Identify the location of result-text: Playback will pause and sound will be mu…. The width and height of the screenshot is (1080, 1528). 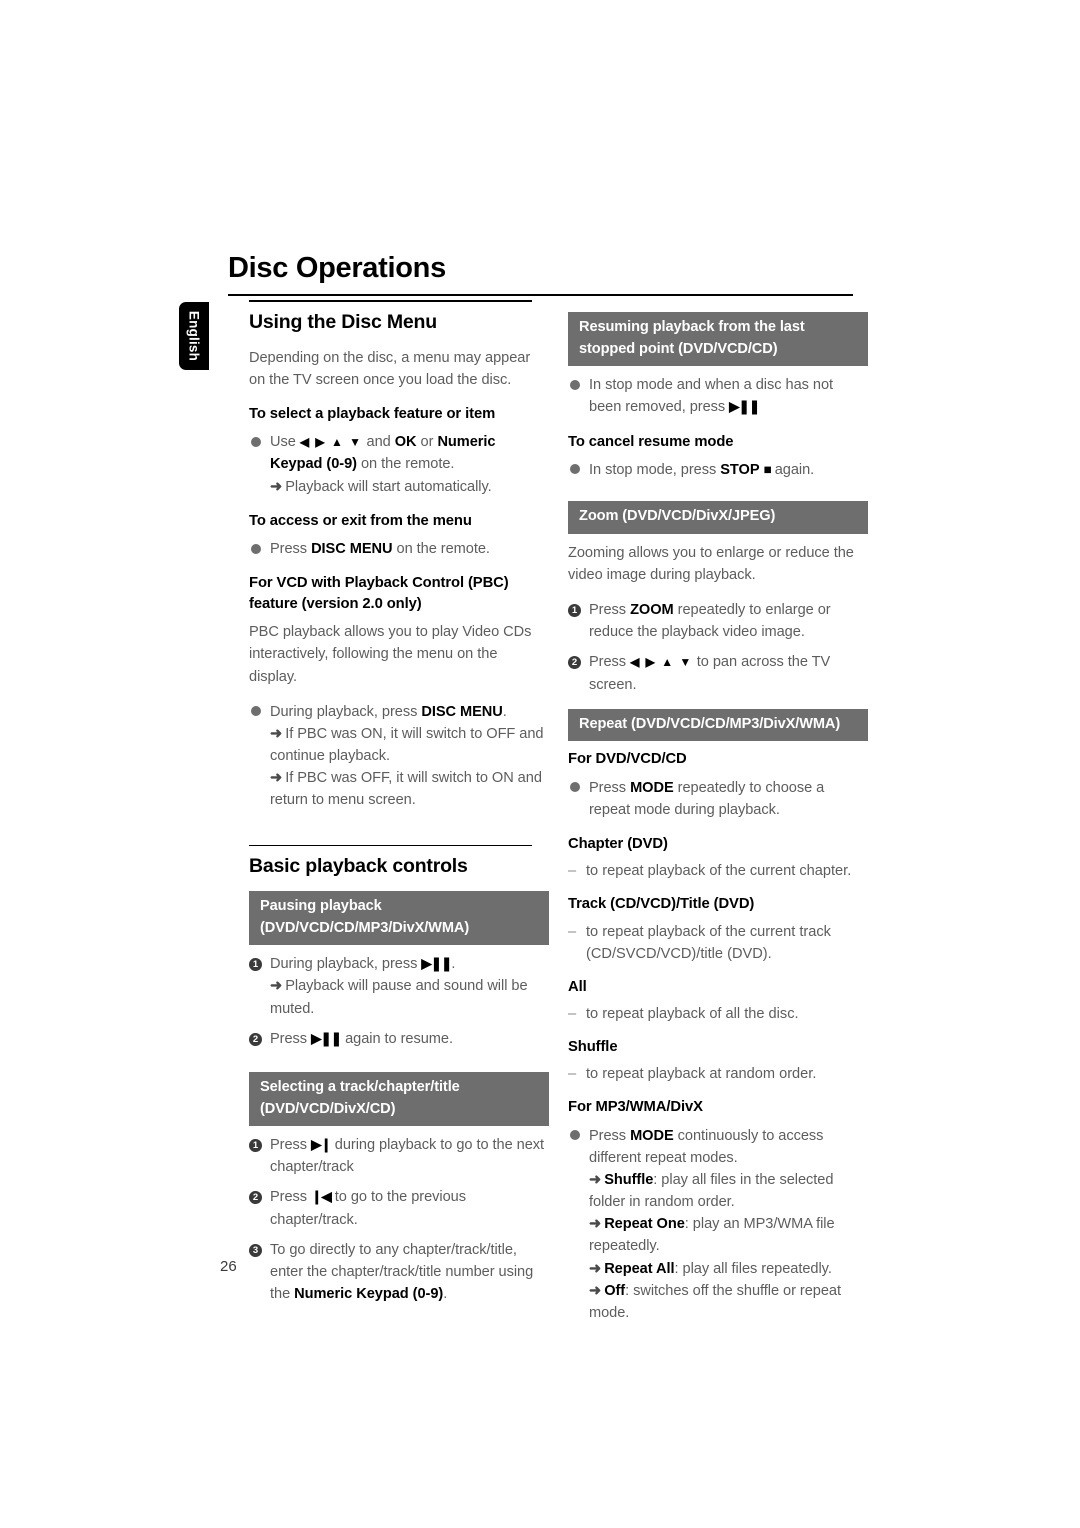
(399, 997).